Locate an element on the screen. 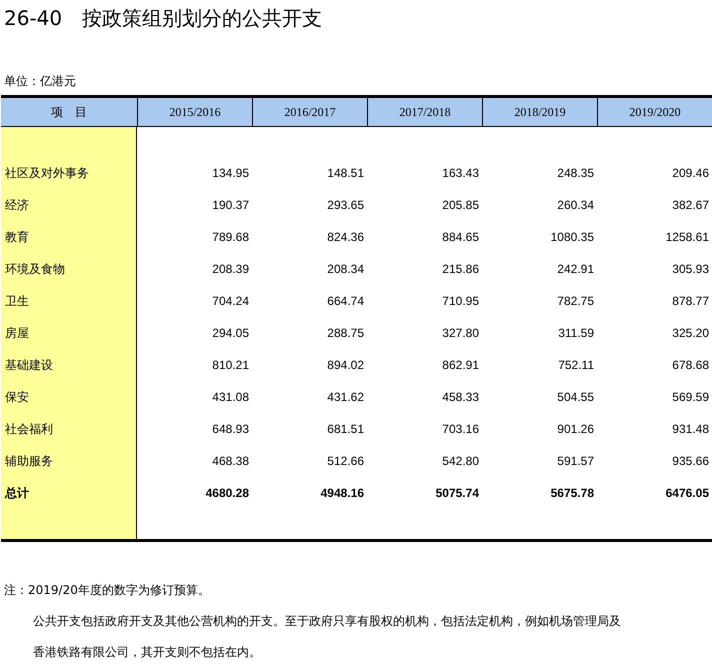 This screenshot has height=670, width=712. table-cell-text: 569.59 is located at coordinates (690, 397).